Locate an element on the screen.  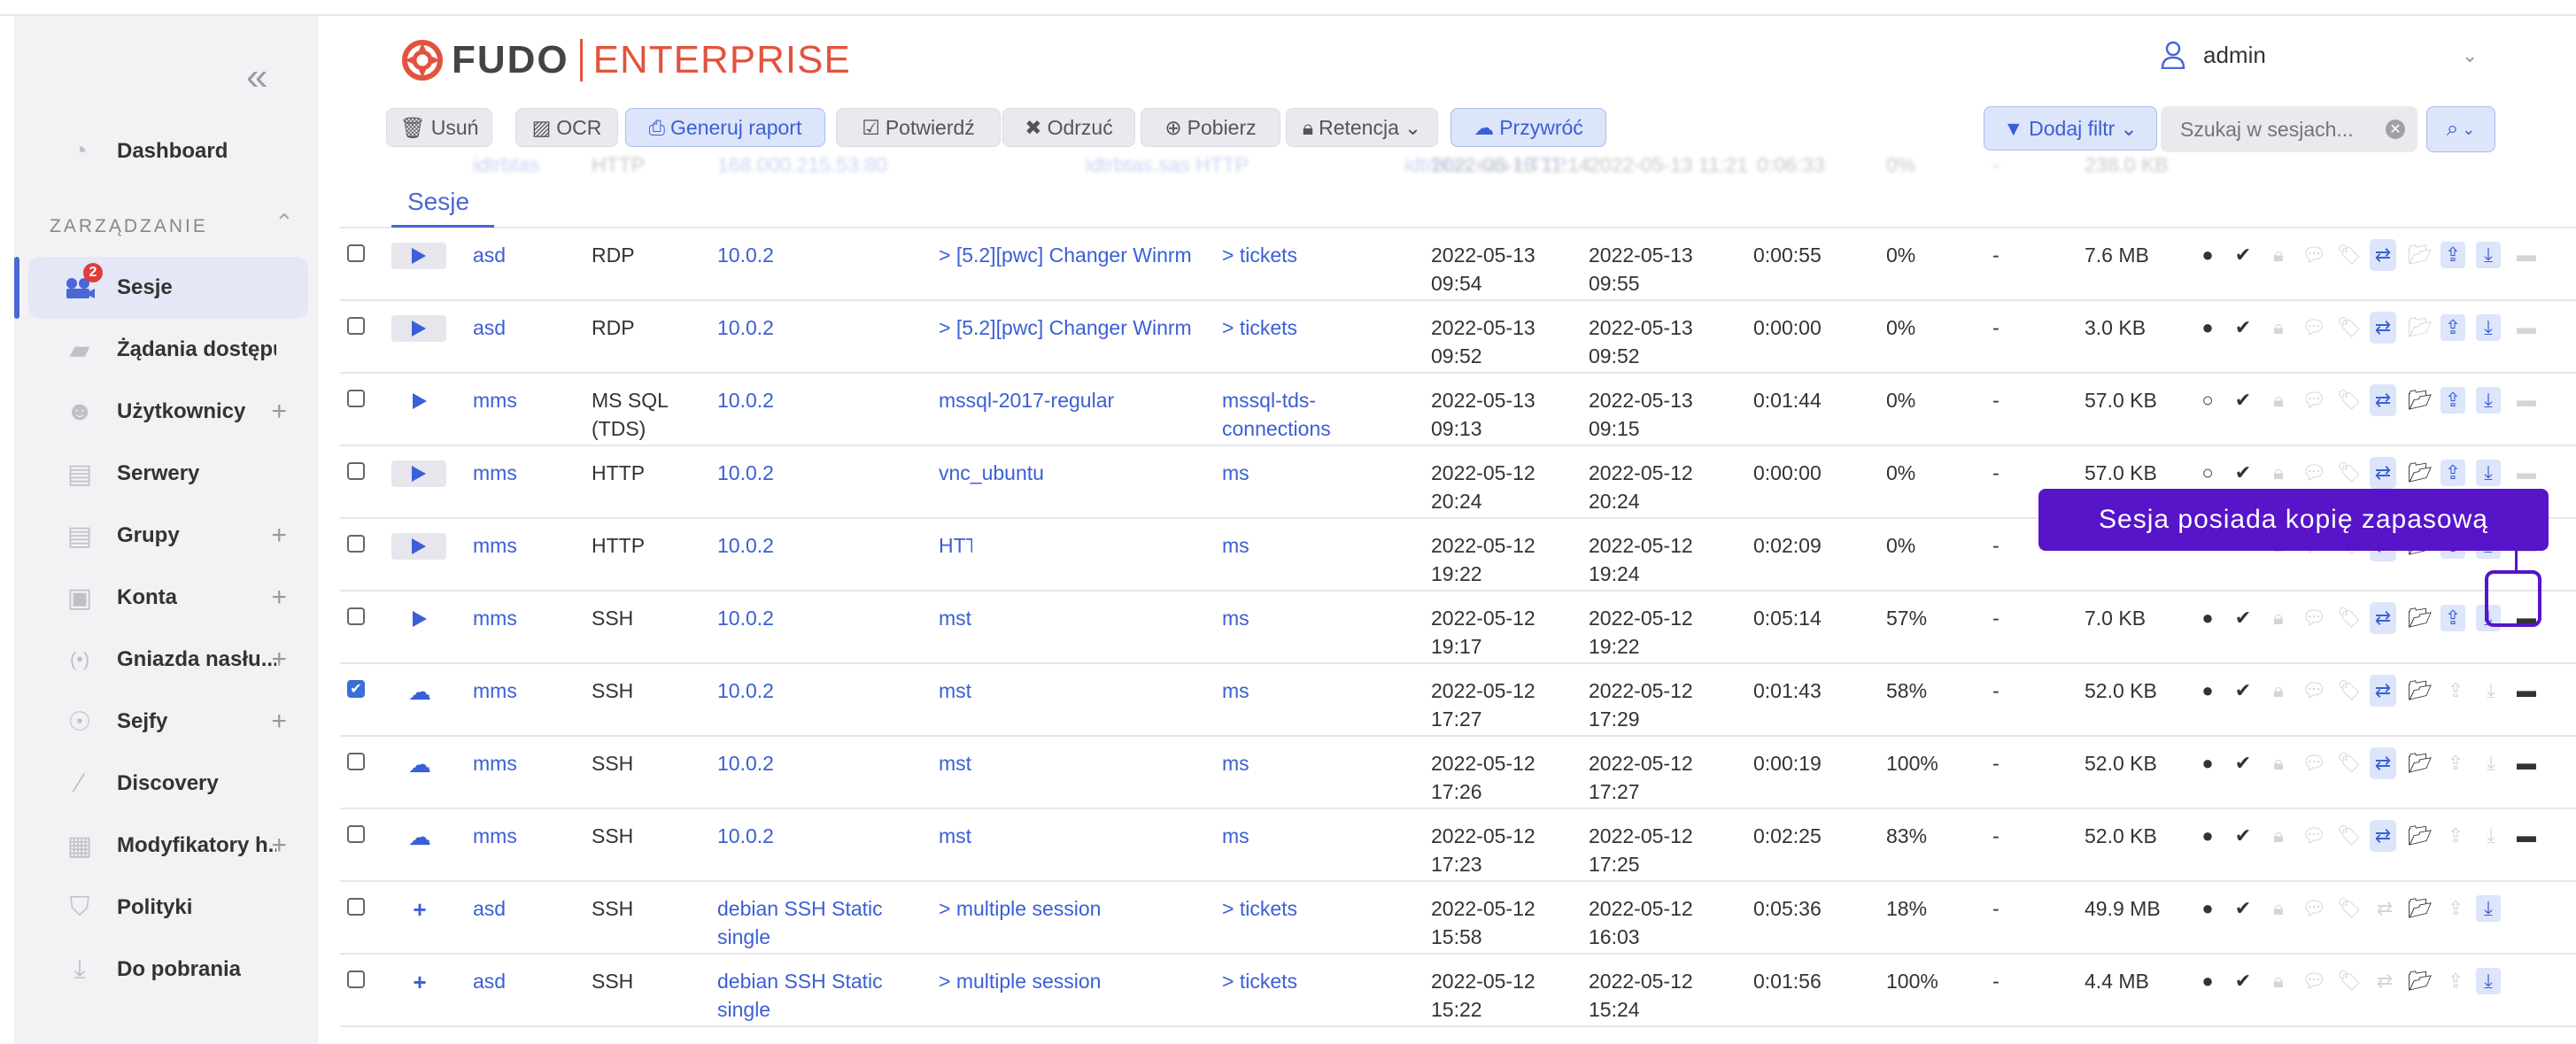
cloud-download-icon: ☁ is located at coordinates (419, 837).